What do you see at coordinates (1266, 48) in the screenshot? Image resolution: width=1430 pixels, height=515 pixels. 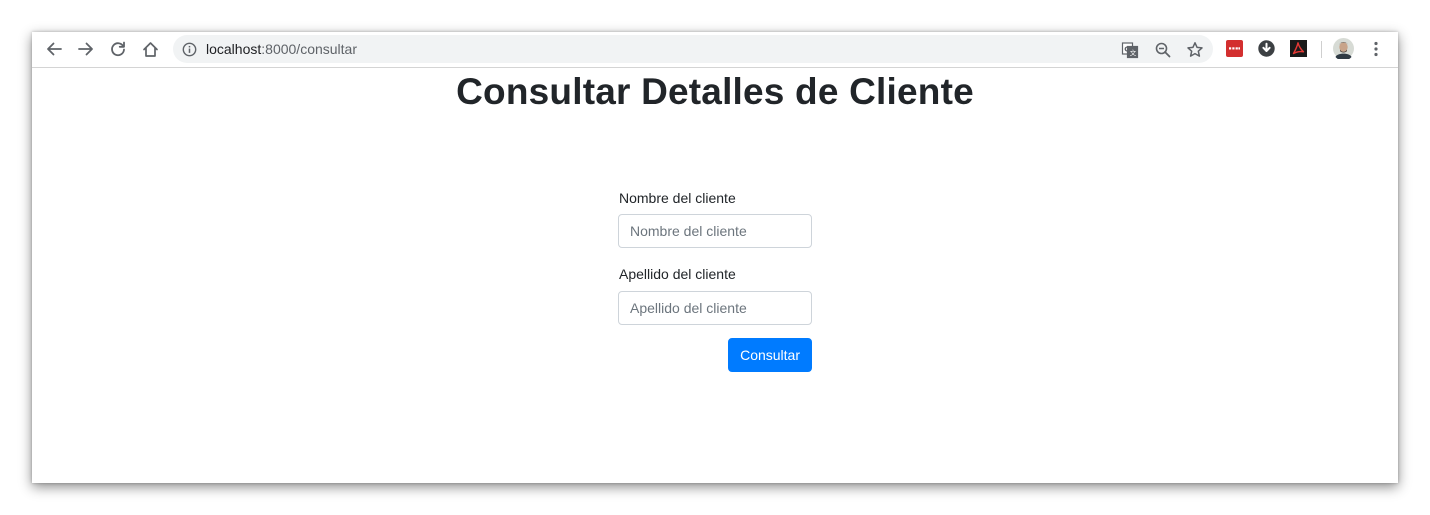 I see `download-icon` at bounding box center [1266, 48].